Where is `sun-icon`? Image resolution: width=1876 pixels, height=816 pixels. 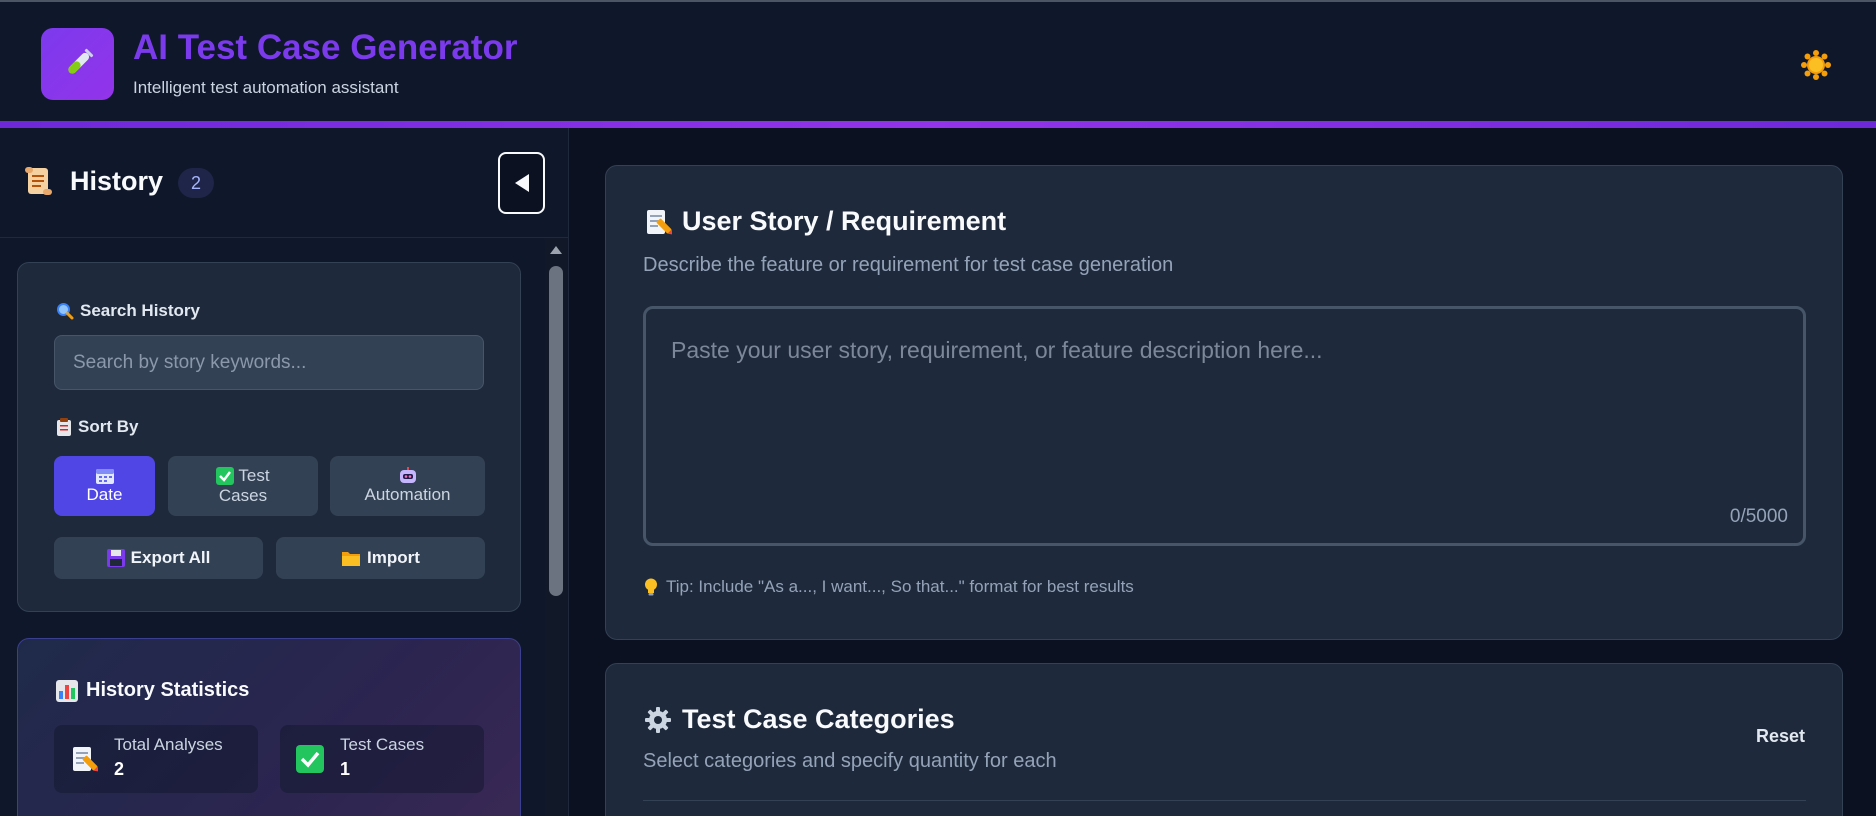 sun-icon is located at coordinates (1816, 65).